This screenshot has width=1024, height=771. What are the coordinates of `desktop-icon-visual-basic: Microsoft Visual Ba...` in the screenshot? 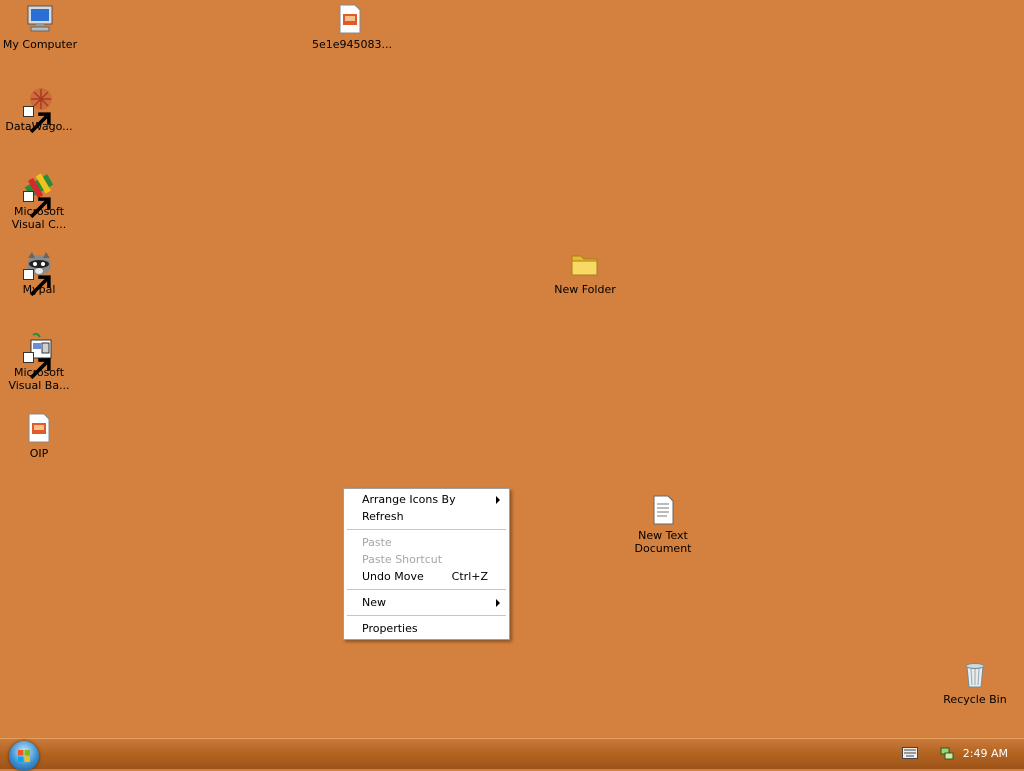 It's located at (39, 361).